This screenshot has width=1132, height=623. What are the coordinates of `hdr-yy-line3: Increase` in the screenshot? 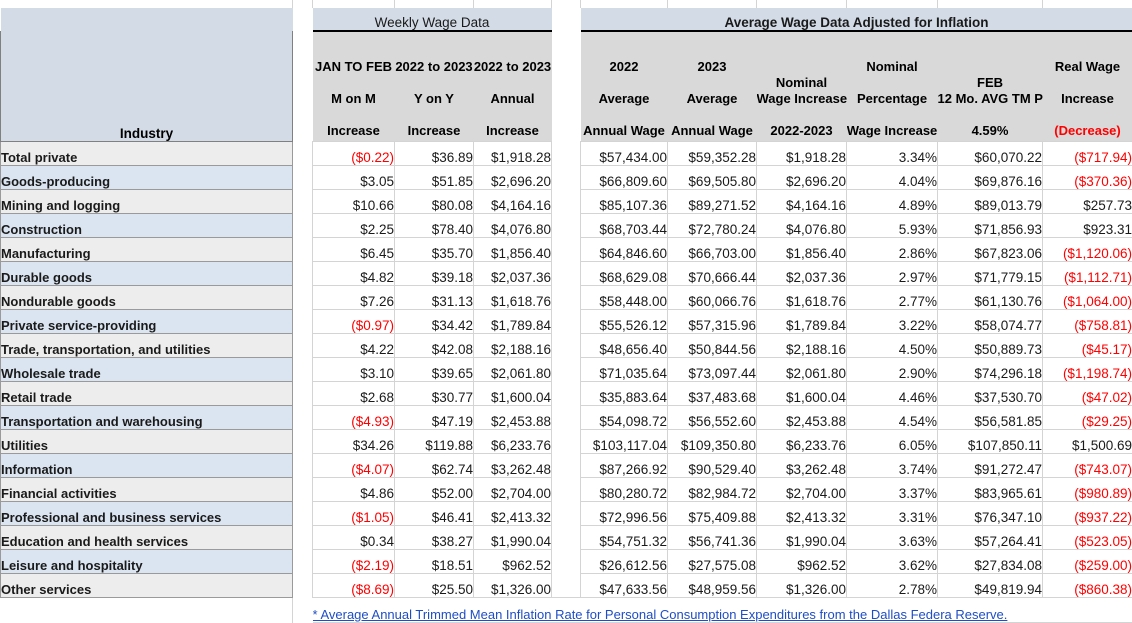 It's located at (434, 130).